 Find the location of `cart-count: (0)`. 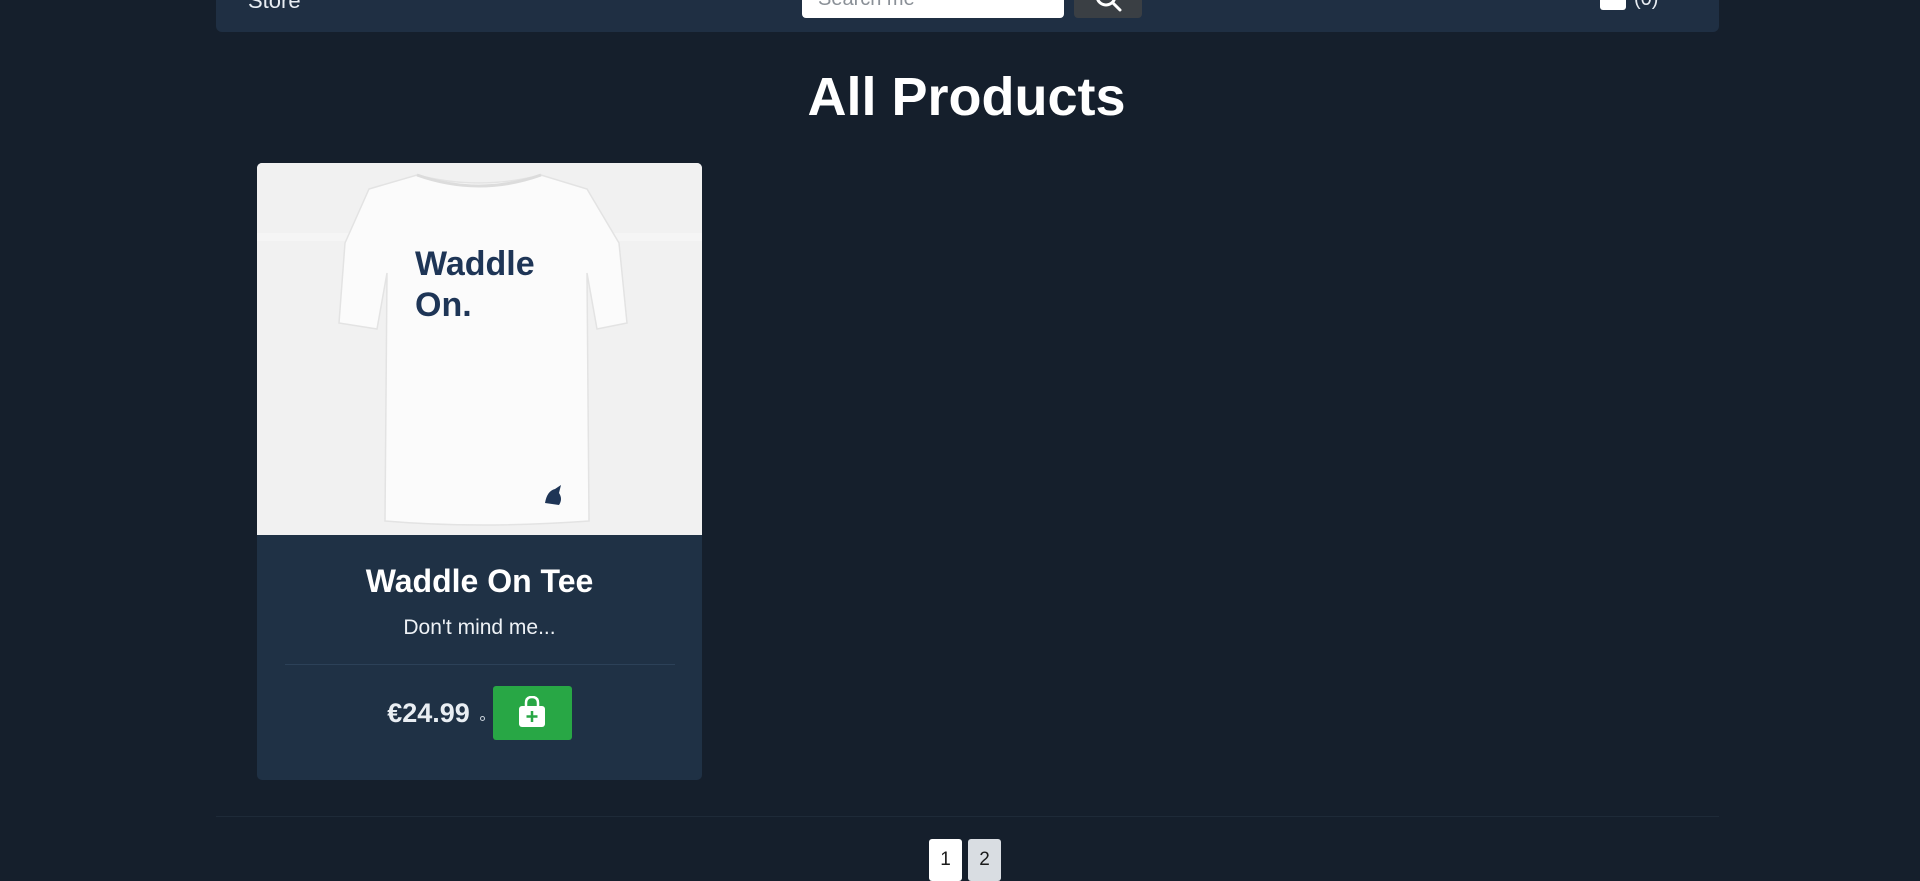

cart-count: (0) is located at coordinates (1646, 4).